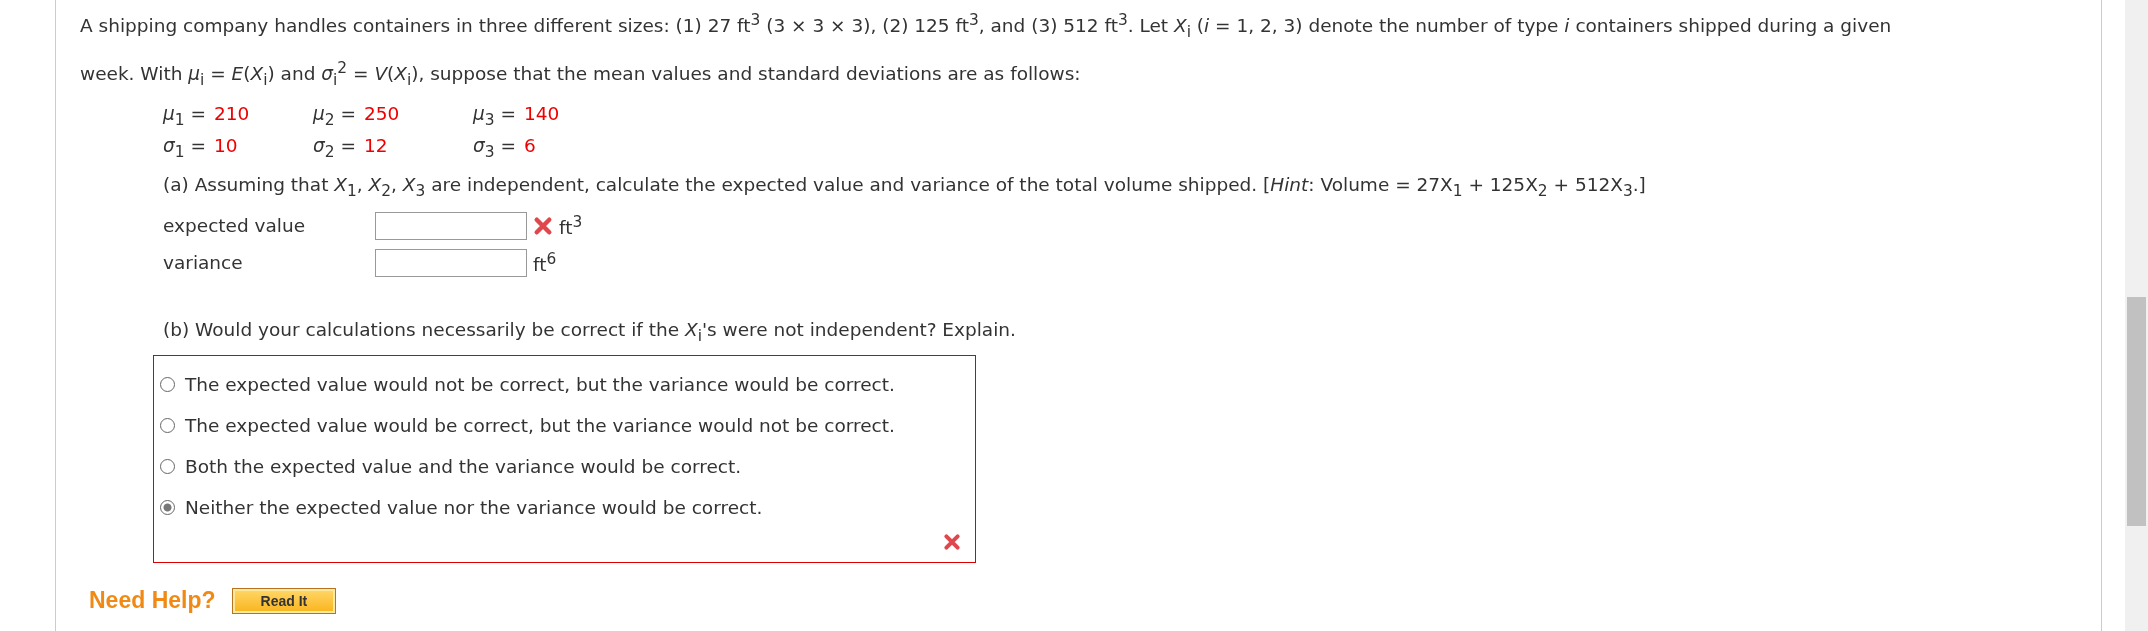 This screenshot has height=631, width=2148. I want to click on parameter-symbol: μ$_{3}$ =, so click(494, 115).